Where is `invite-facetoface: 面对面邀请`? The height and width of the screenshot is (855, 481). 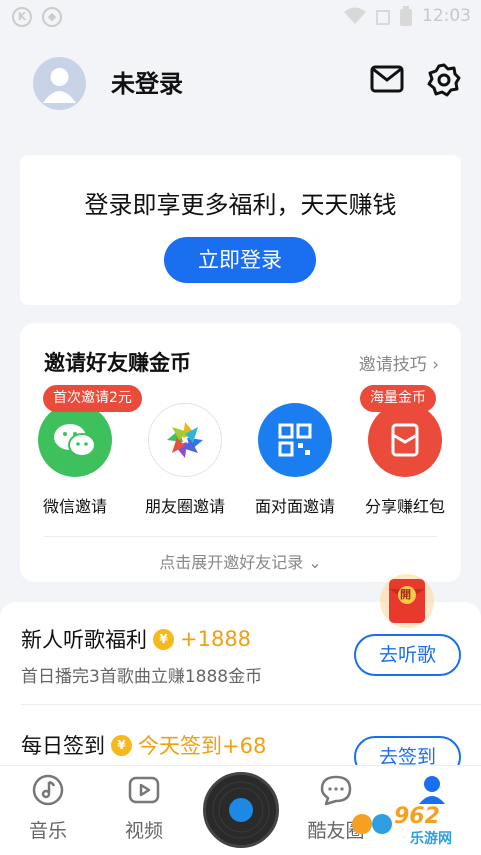
invite-facetoface: 面对面邀请 is located at coordinates (295, 463).